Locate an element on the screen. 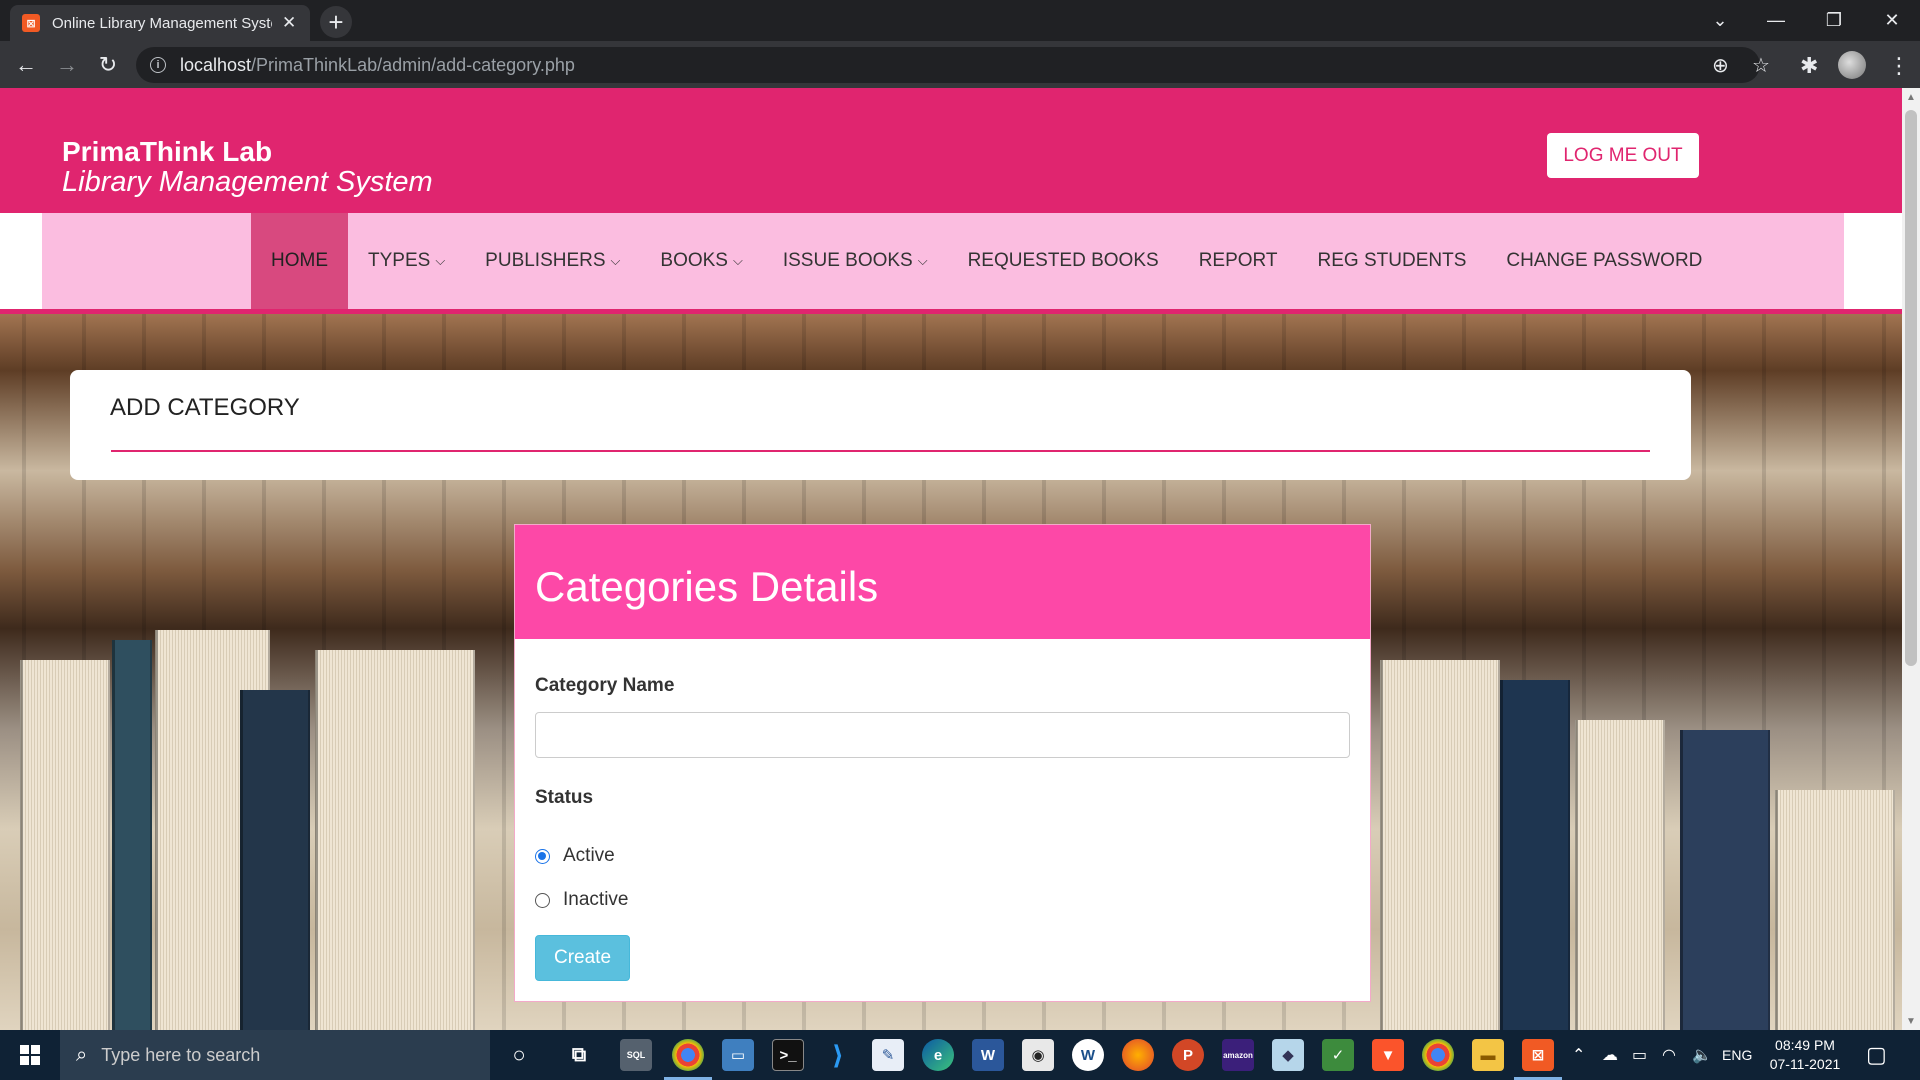  profile-avatar is located at coordinates (1852, 65).